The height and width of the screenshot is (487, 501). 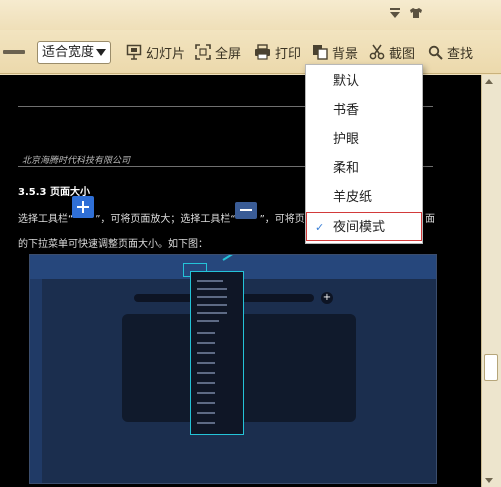 I want to click on menu-item-book-scent: 书香, so click(x=364, y=110).